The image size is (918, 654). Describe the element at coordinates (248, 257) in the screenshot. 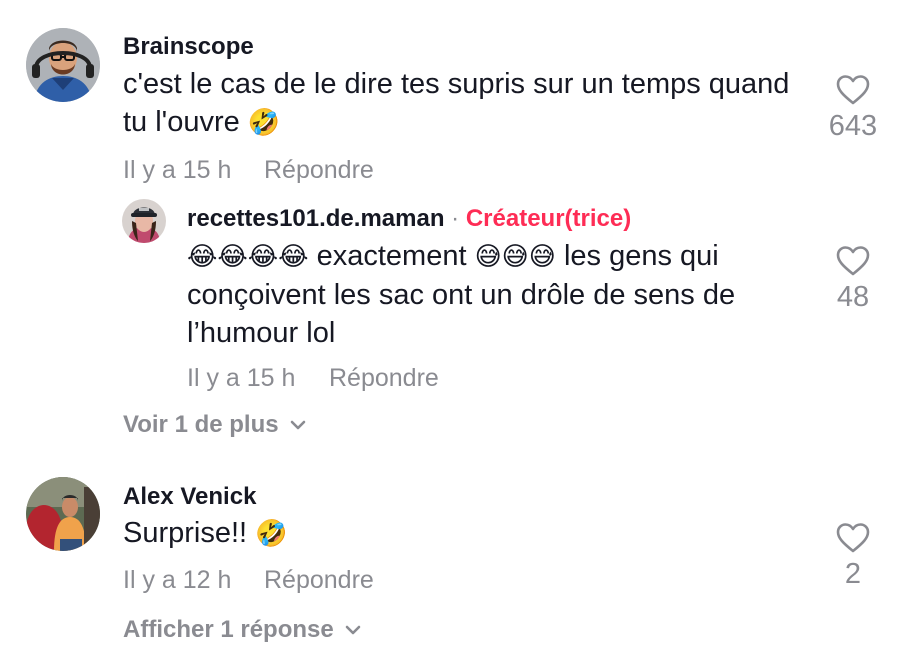

I see `laughing-tears-emoji: 😂😂😂😂` at that location.